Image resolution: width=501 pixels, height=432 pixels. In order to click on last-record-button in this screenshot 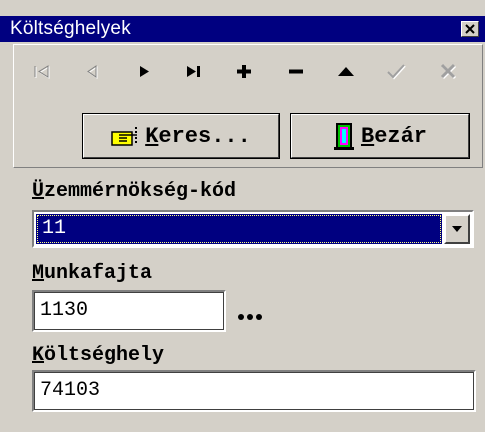, I will do `click(194, 71)`.